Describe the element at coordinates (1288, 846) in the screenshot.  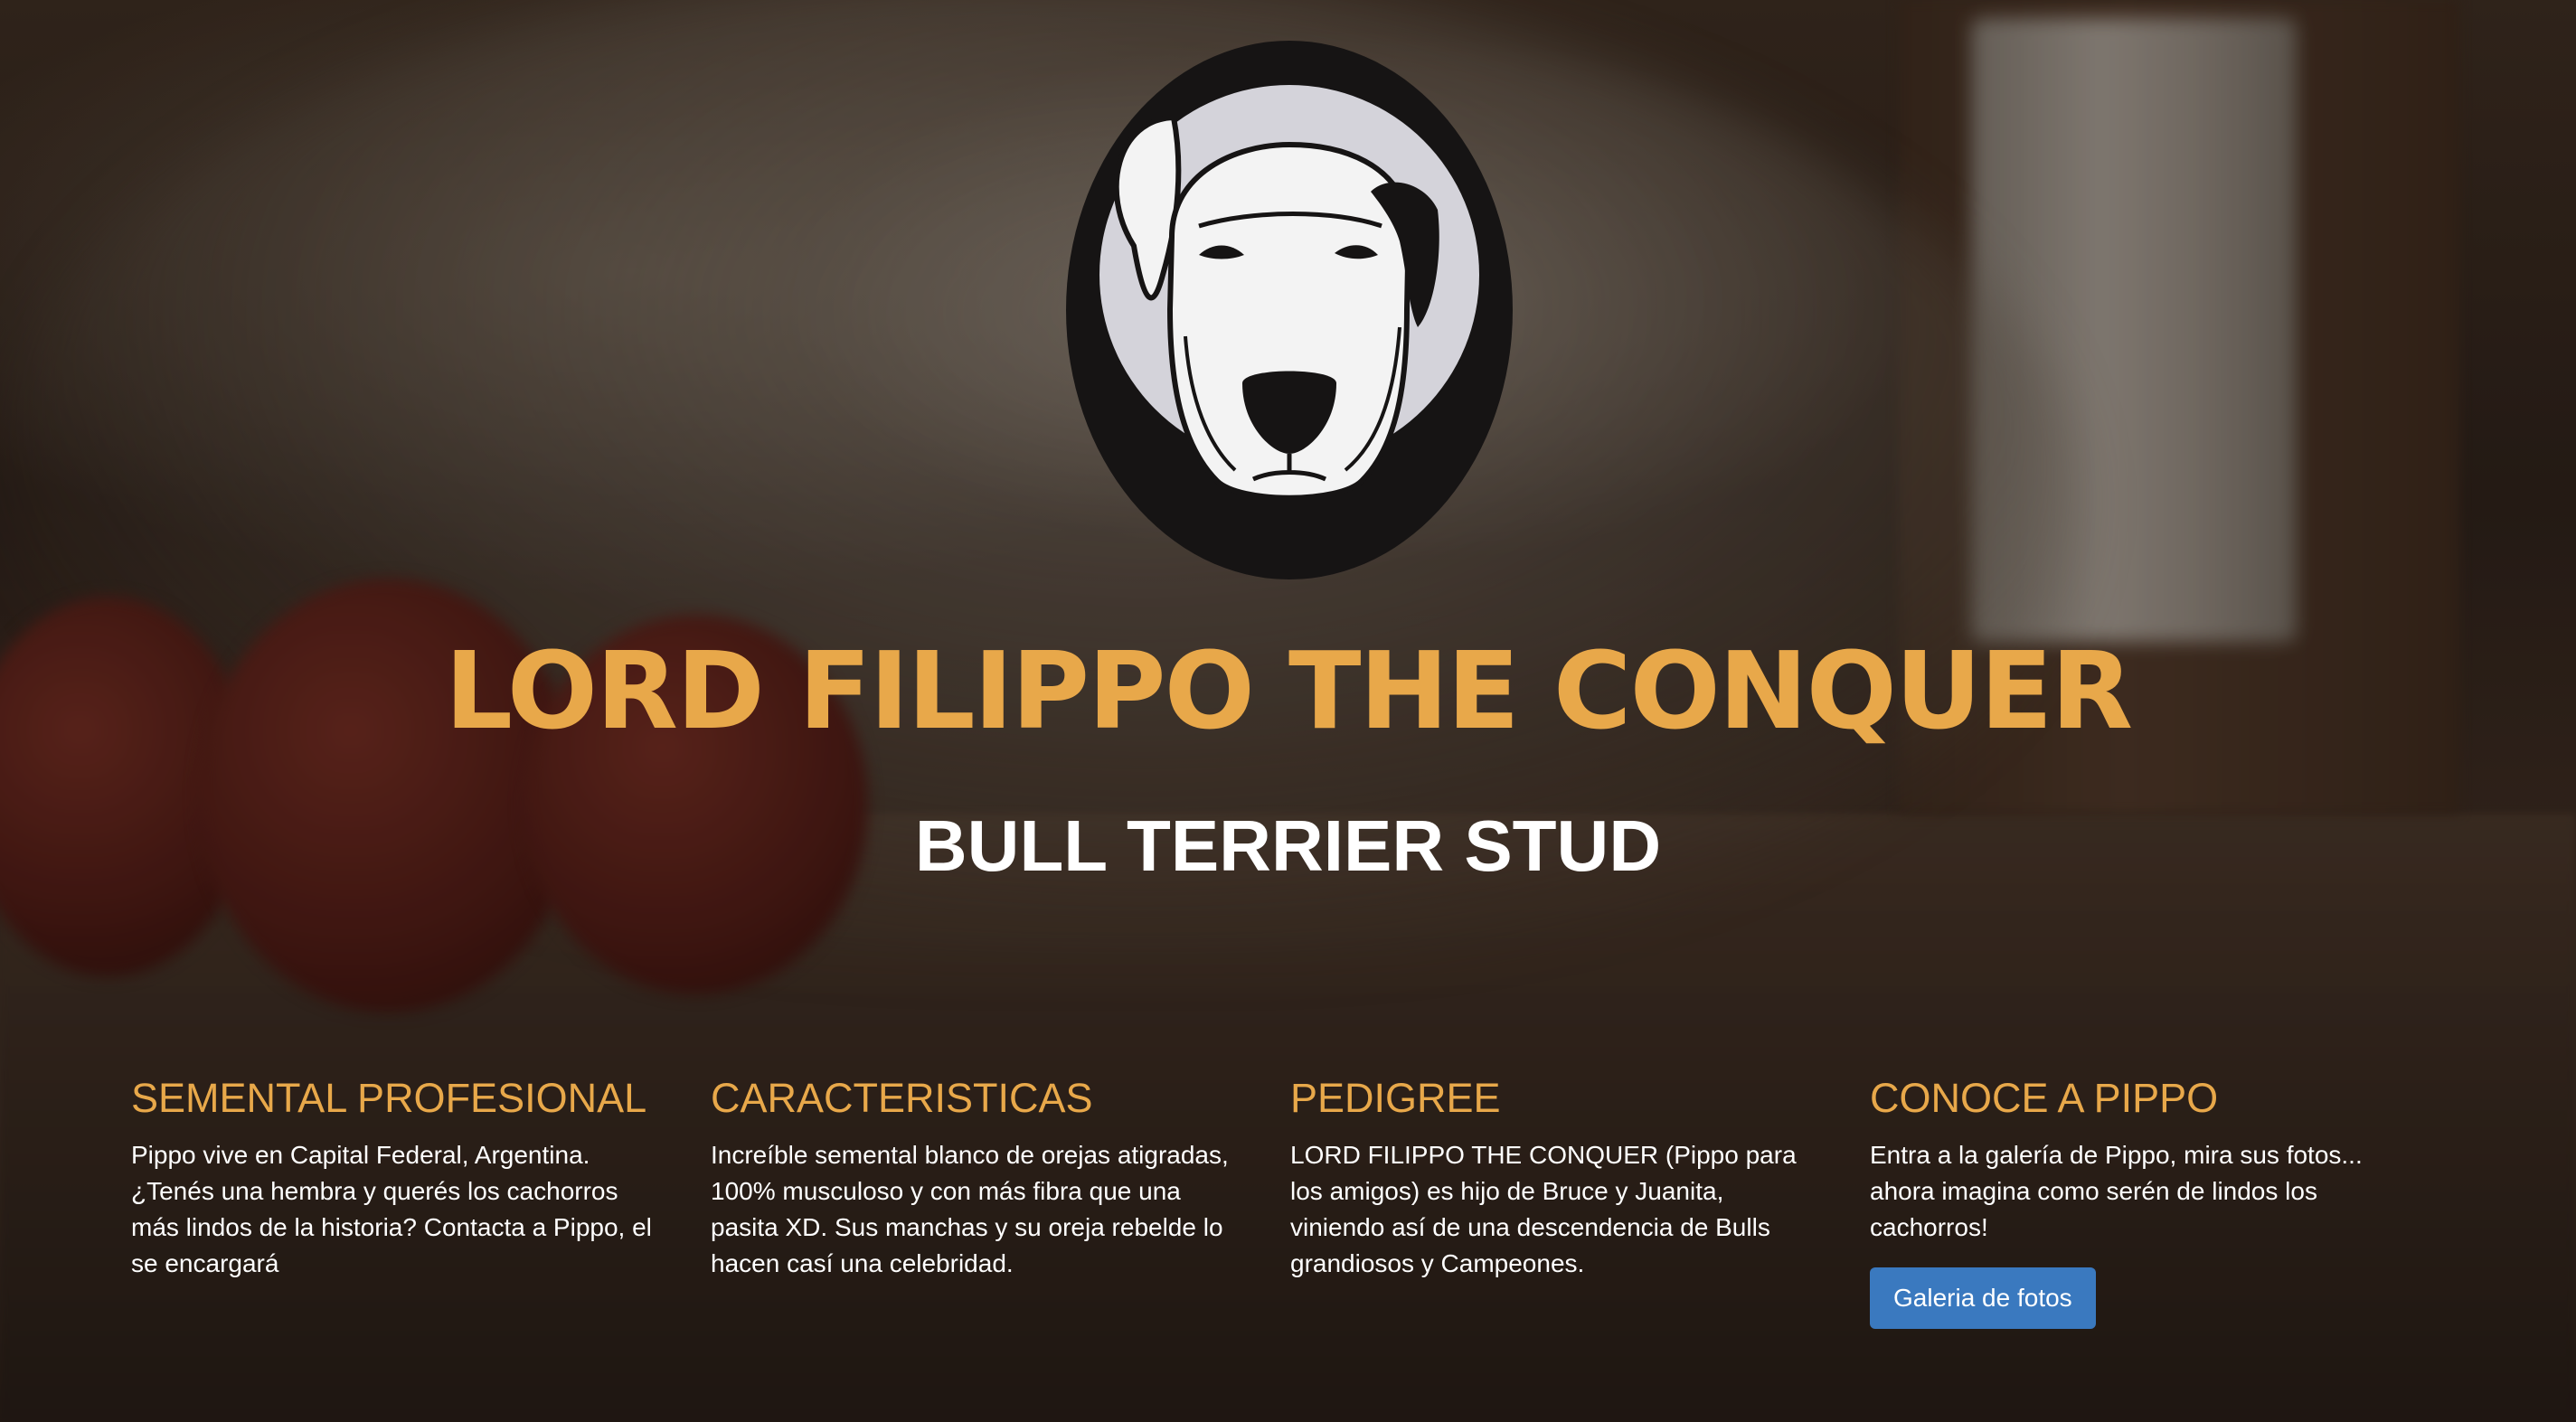
I see `page-subtitle: BULL TERRIER STUD` at that location.